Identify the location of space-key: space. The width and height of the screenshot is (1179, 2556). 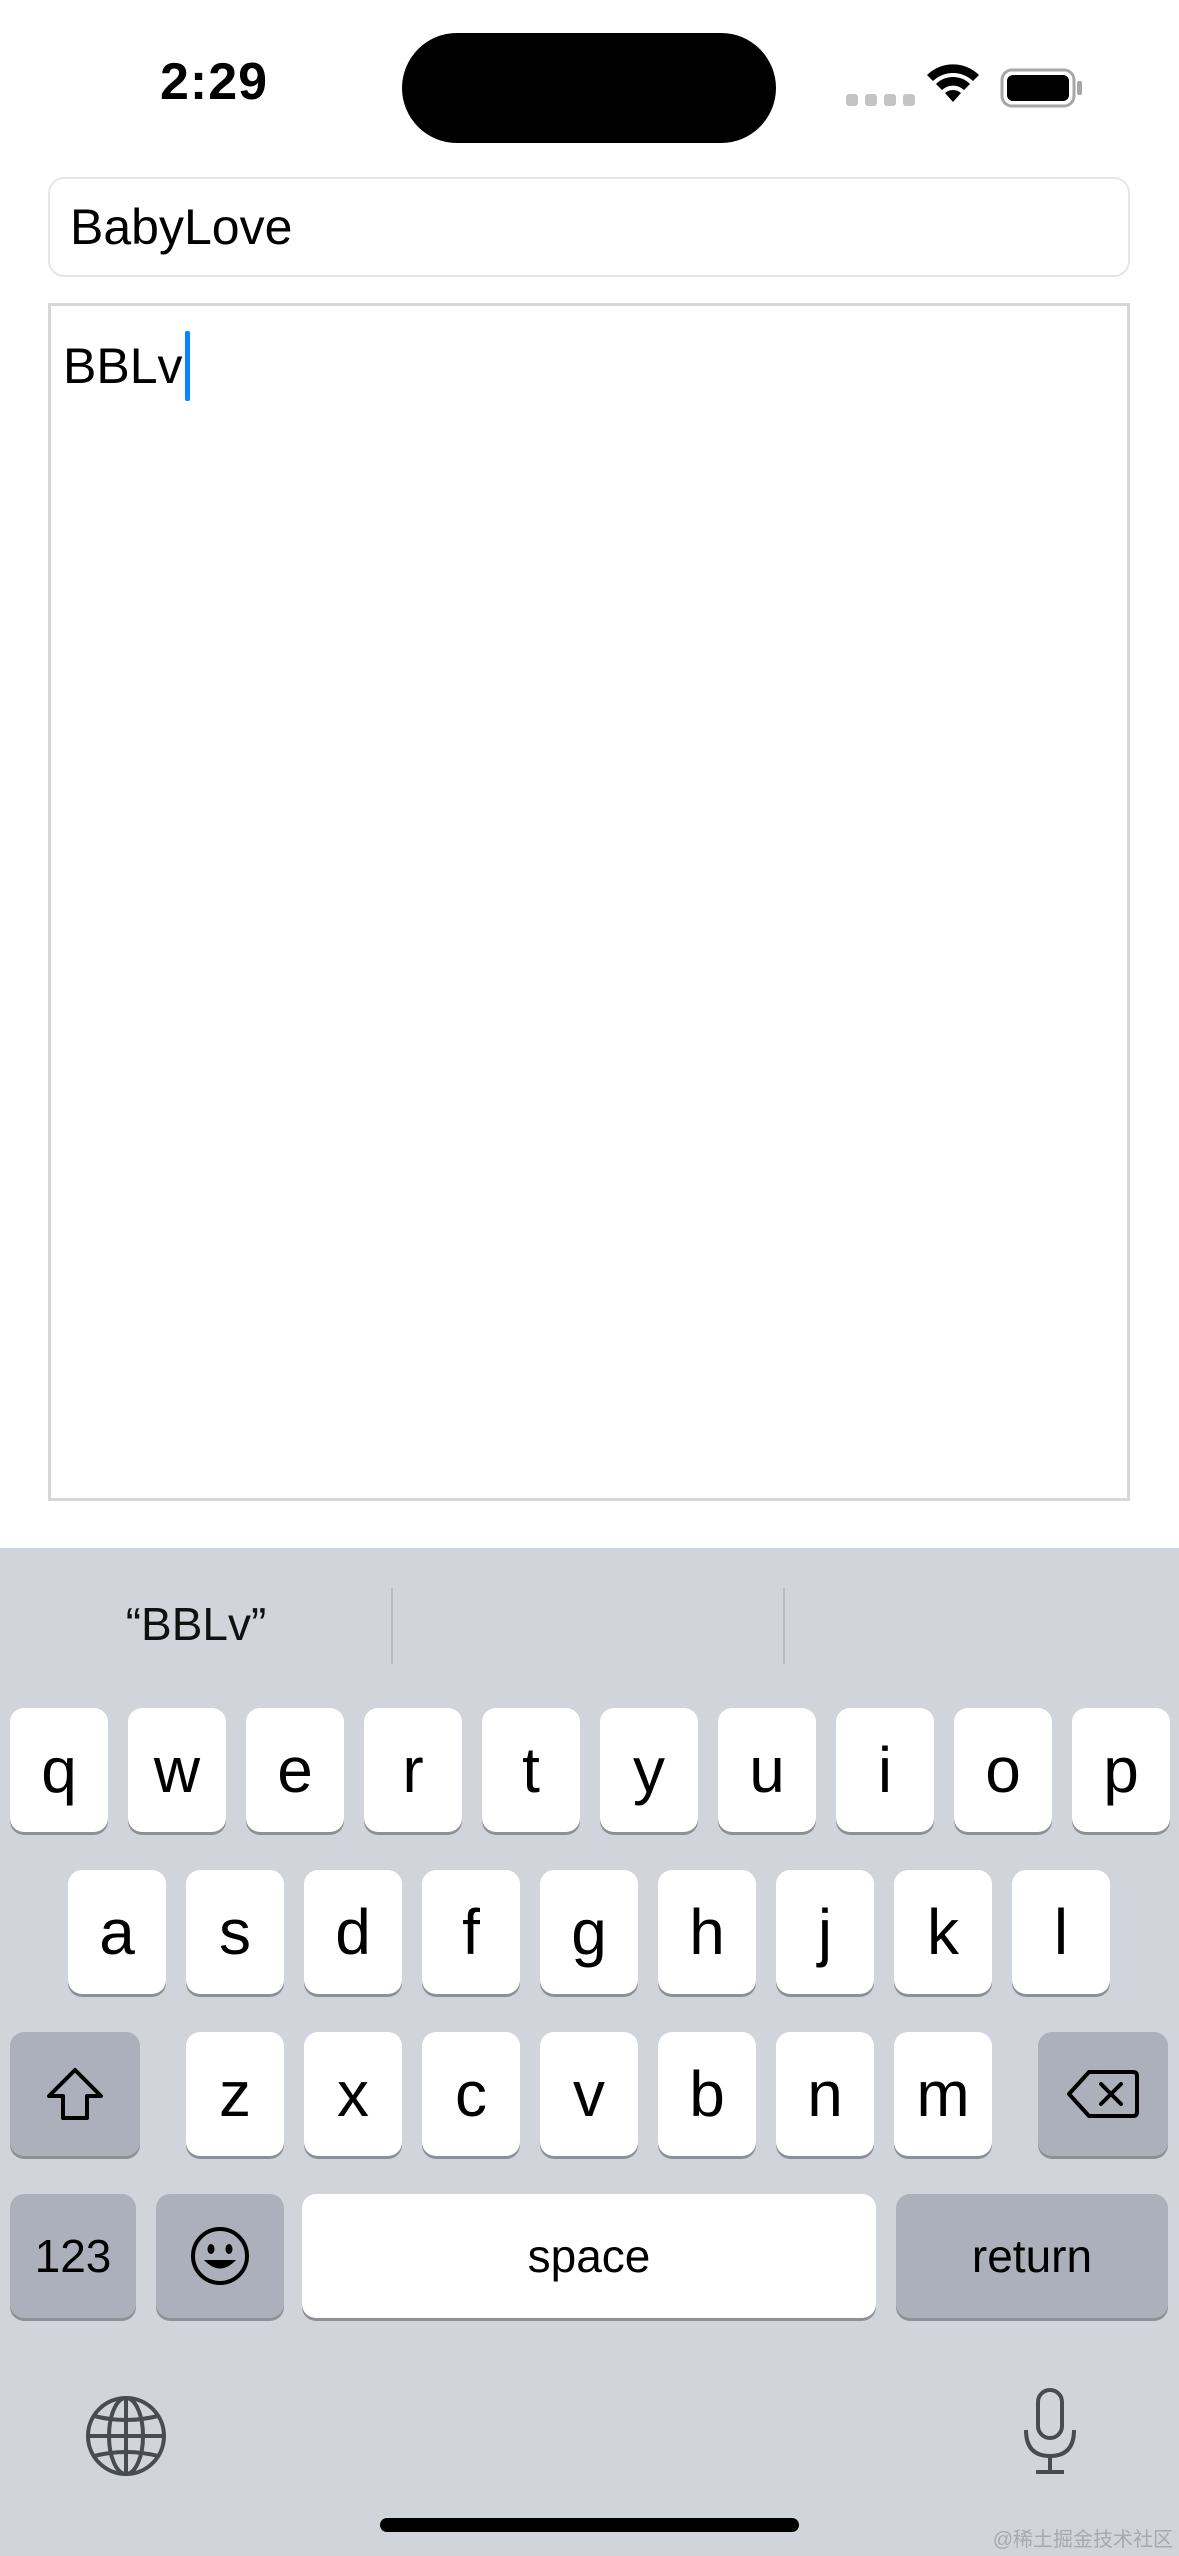
(589, 2256).